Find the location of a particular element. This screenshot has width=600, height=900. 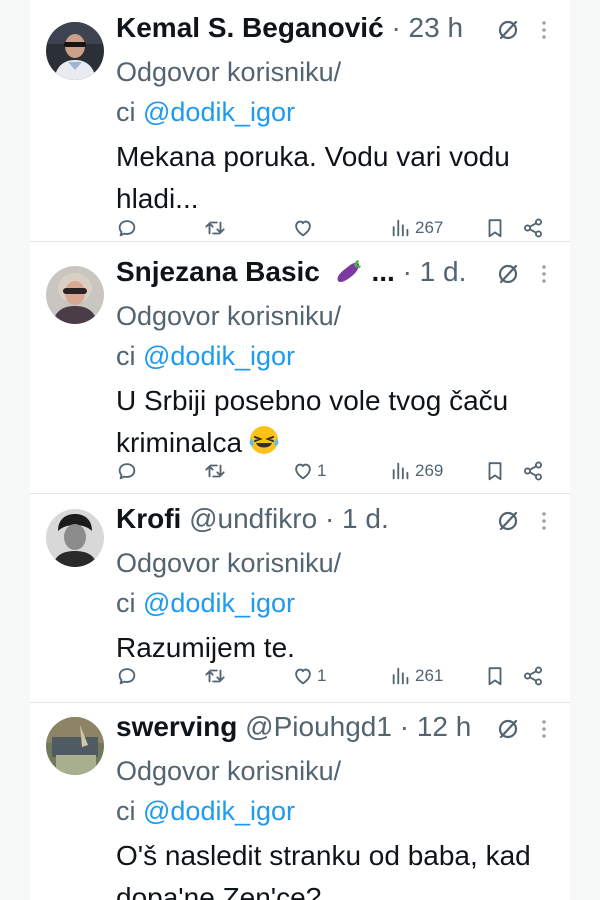

tweet-text-line: O'š nasledit stranku od baba, kad is located at coordinates (323, 855).